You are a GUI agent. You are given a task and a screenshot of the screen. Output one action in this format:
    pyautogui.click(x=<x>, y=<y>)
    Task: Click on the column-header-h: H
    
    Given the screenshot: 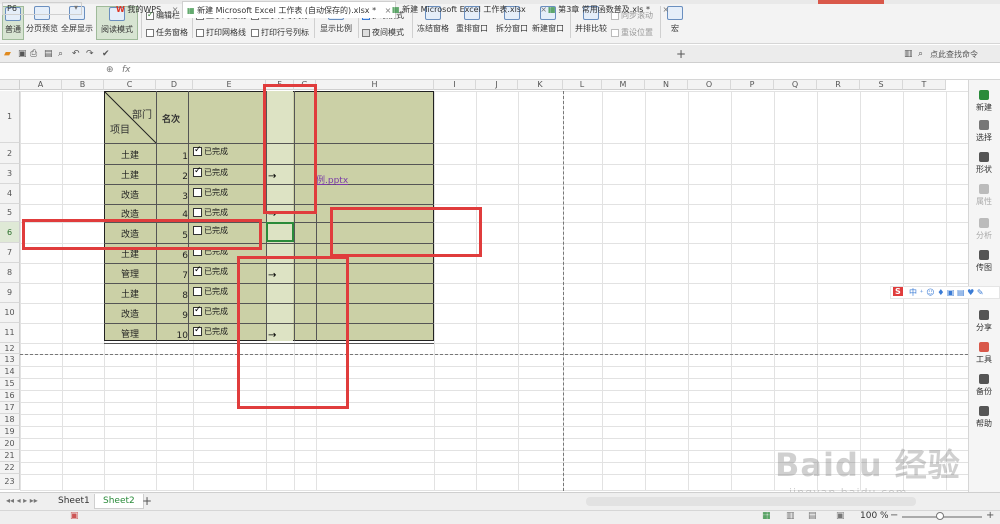 What is the action you would take?
    pyautogui.click(x=375, y=85)
    